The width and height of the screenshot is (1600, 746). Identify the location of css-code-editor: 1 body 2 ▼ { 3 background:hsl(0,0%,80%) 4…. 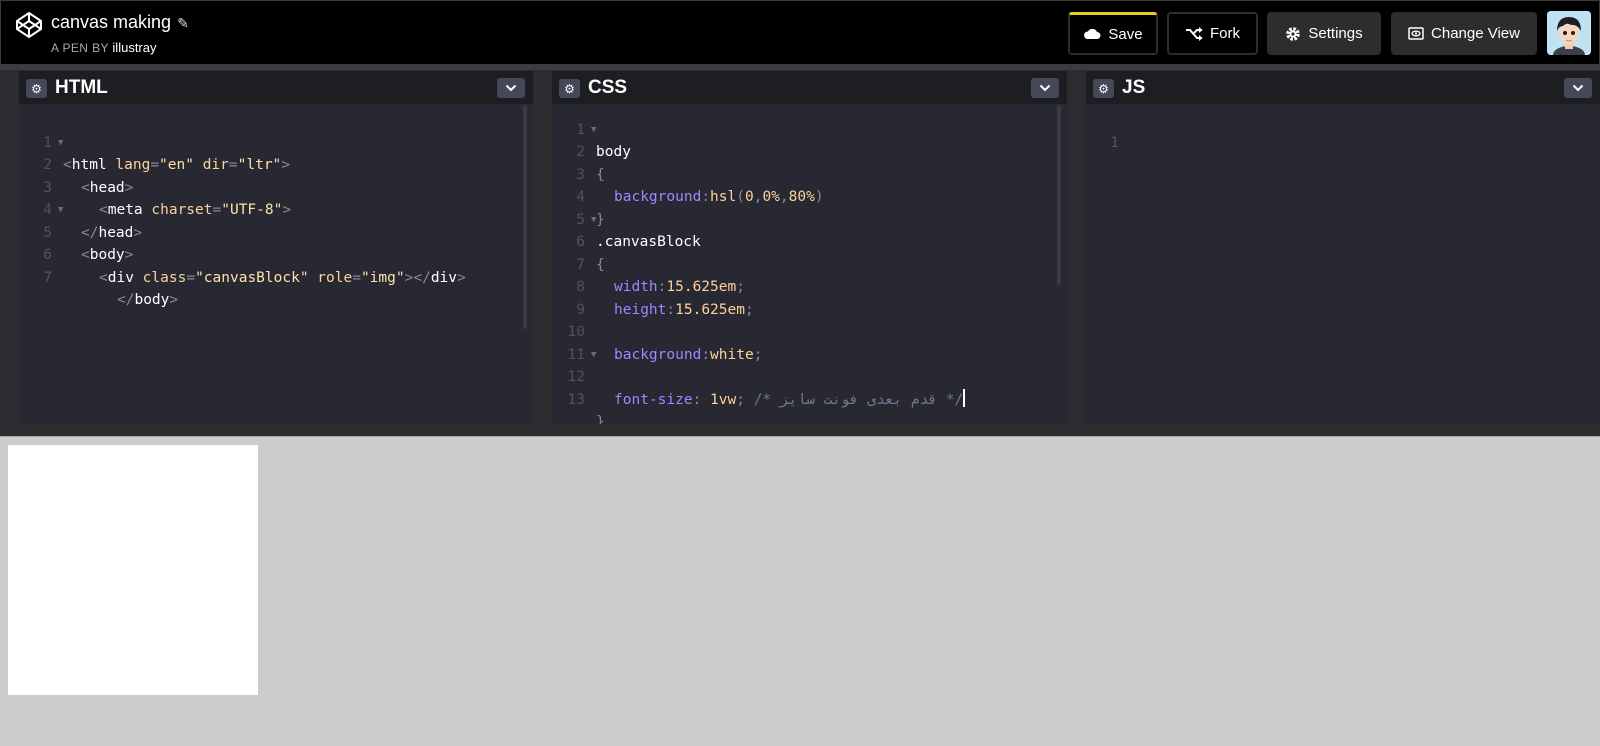
(809, 264).